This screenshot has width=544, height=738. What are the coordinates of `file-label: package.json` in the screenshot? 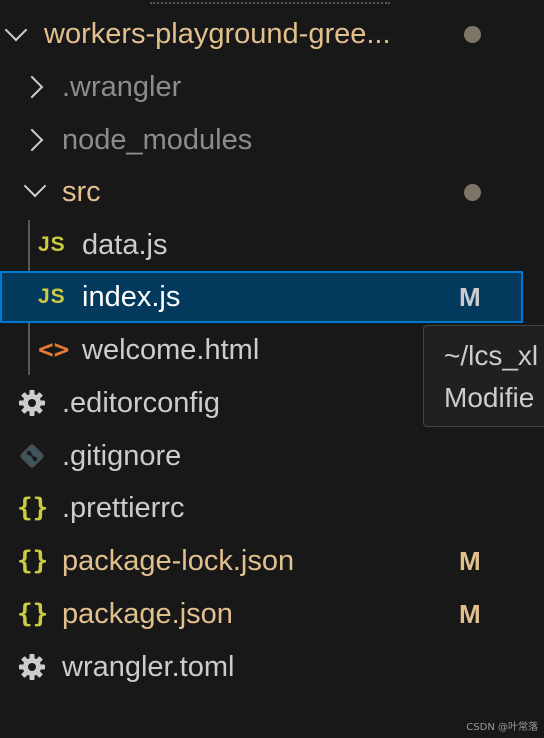 It's located at (147, 614).